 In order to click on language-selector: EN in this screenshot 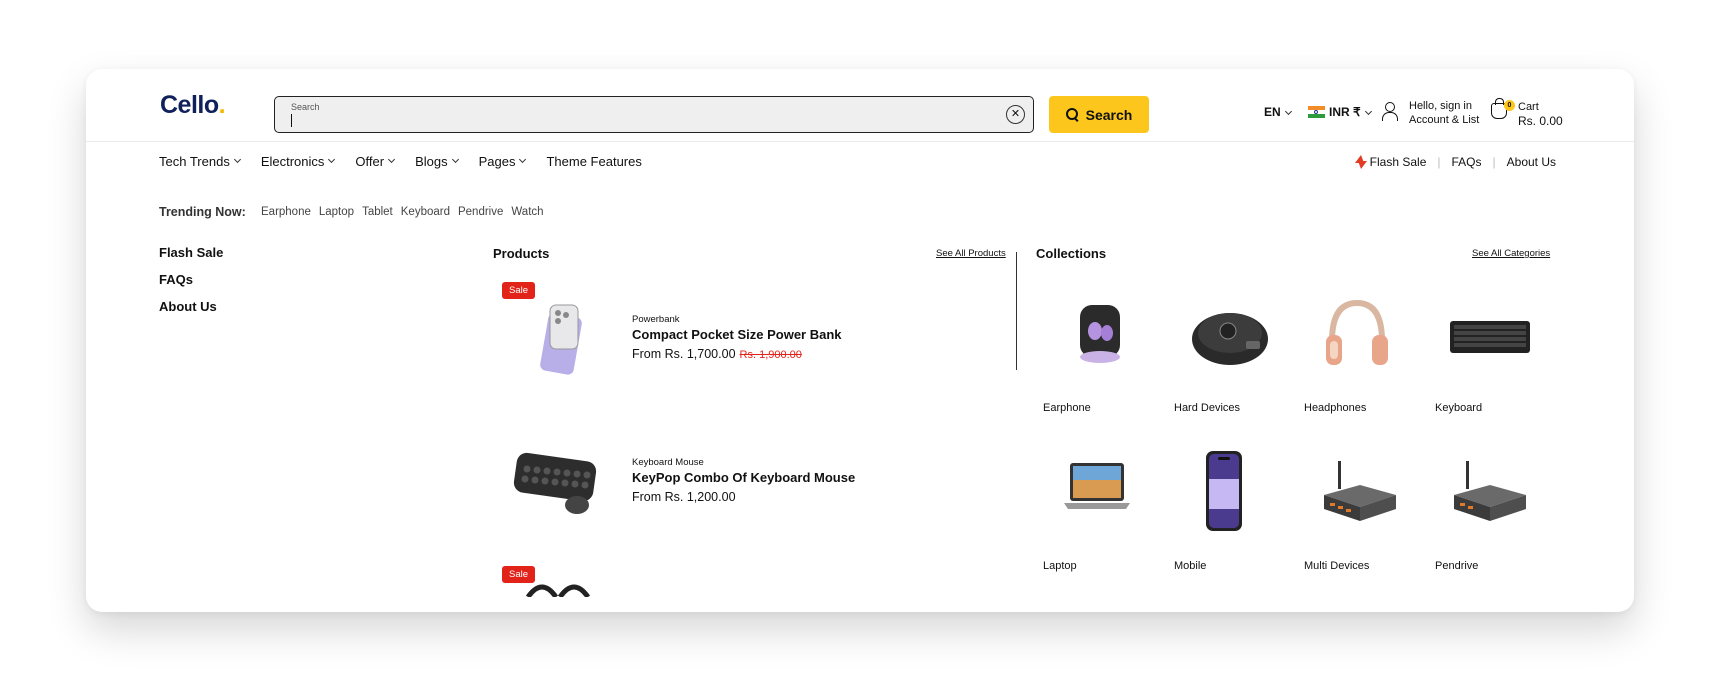, I will do `click(1278, 112)`.